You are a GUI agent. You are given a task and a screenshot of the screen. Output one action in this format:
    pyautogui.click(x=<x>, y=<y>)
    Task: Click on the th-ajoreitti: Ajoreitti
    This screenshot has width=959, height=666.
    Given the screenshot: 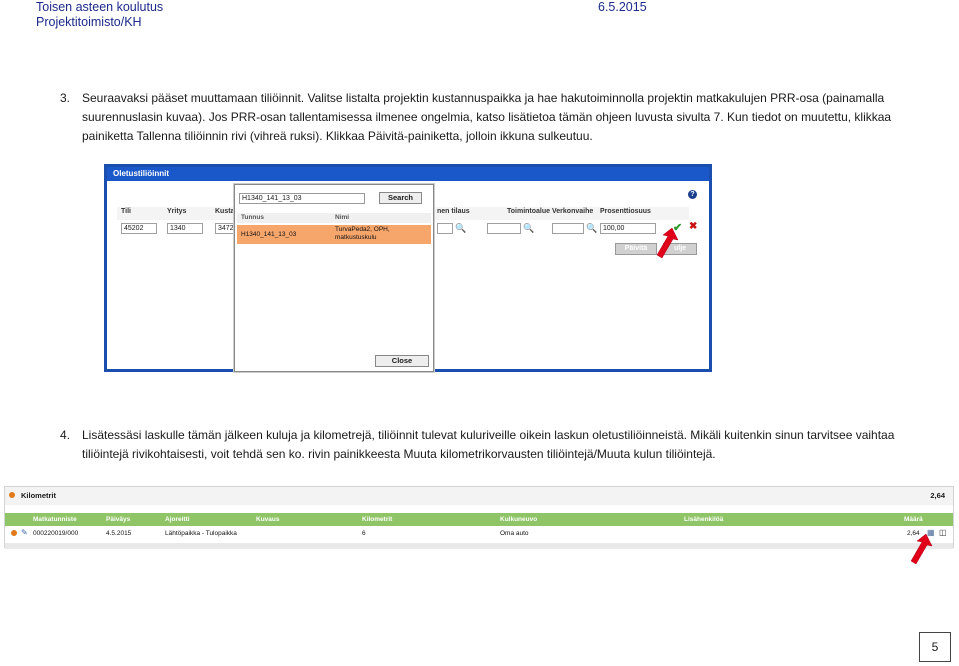 What is the action you would take?
    pyautogui.click(x=177, y=519)
    